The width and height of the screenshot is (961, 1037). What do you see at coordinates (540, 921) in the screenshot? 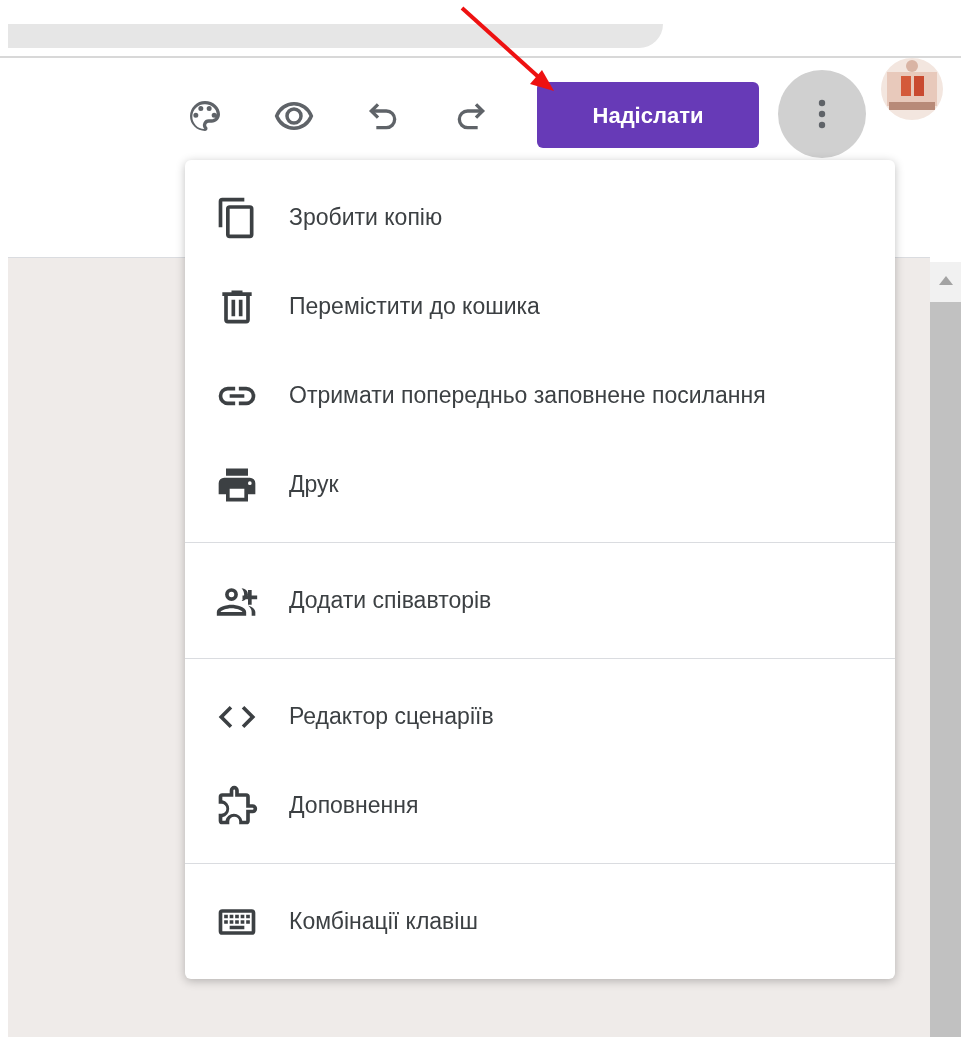
I see `menu-item: Комбінації клавіш` at bounding box center [540, 921].